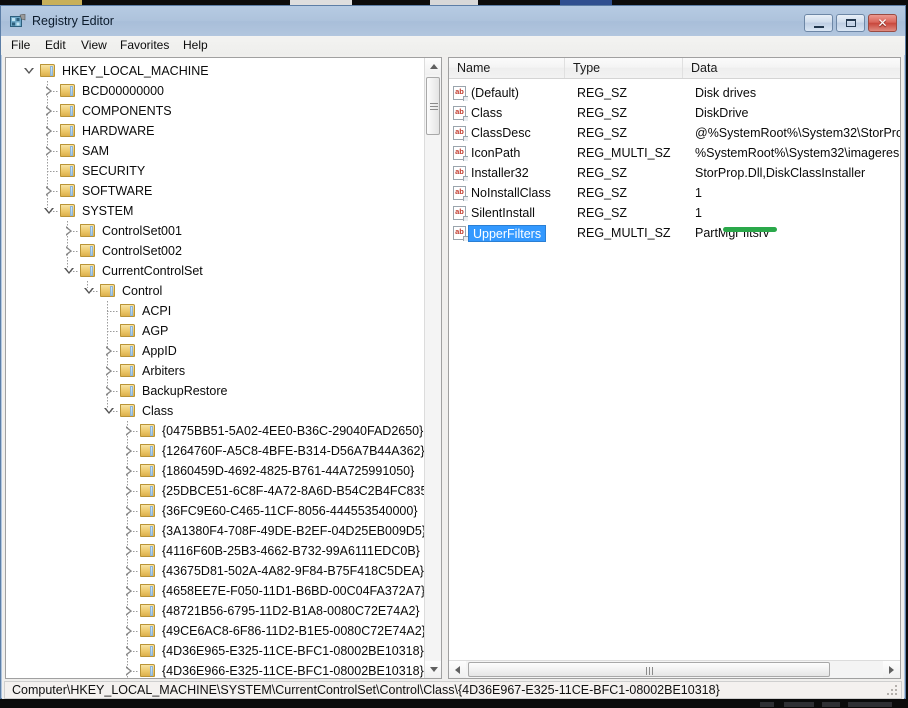 This screenshot has height=708, width=908. What do you see at coordinates (674, 93) in the screenshot?
I see `value-row: ab (Default) REG_SZ Disk drives` at bounding box center [674, 93].